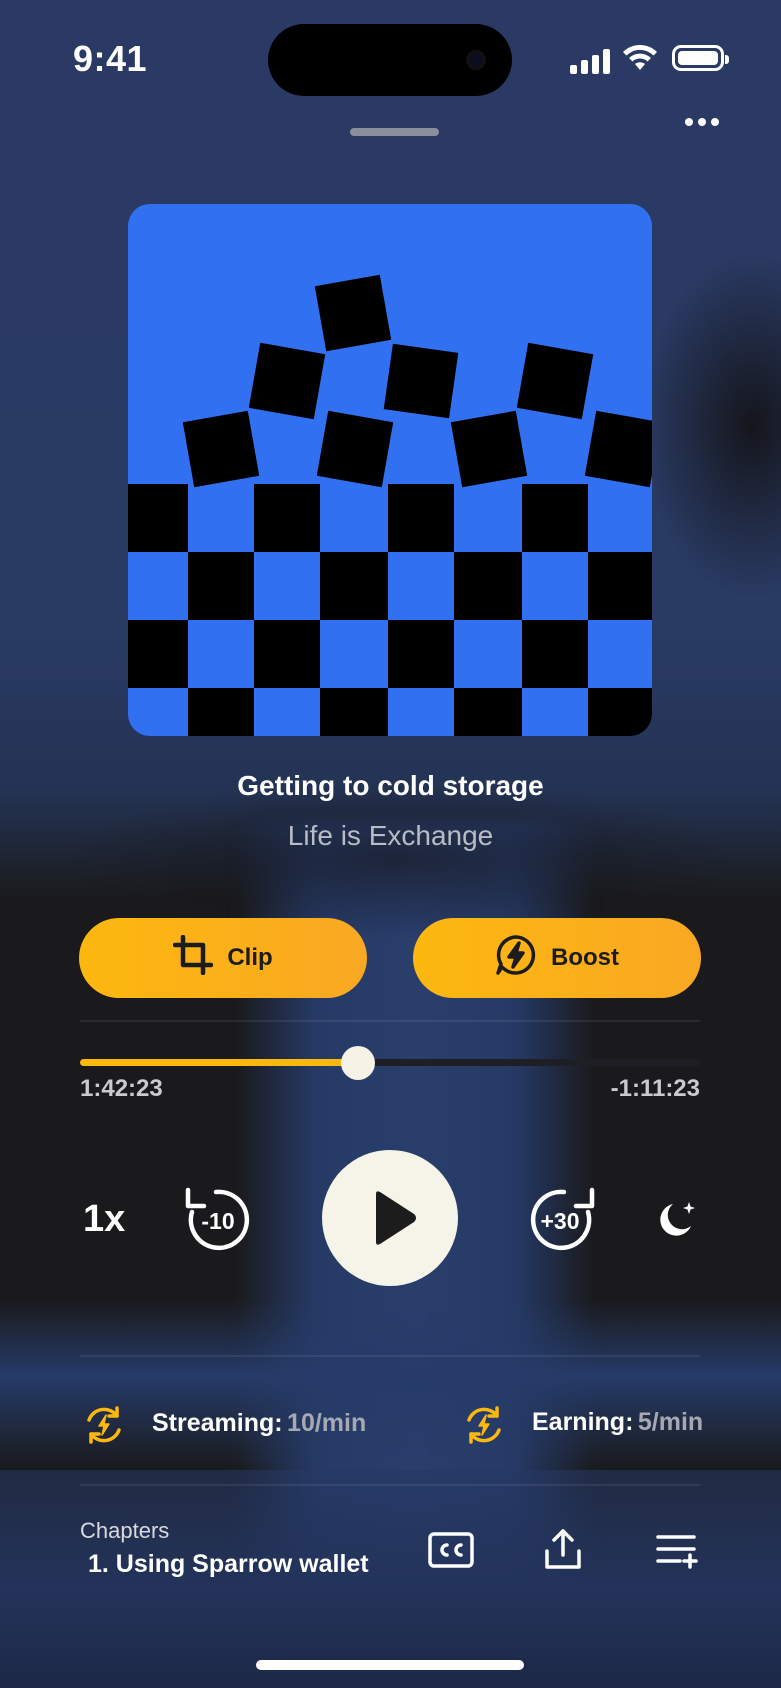 The image size is (781, 1688). I want to click on earning-icon, so click(484, 1427).